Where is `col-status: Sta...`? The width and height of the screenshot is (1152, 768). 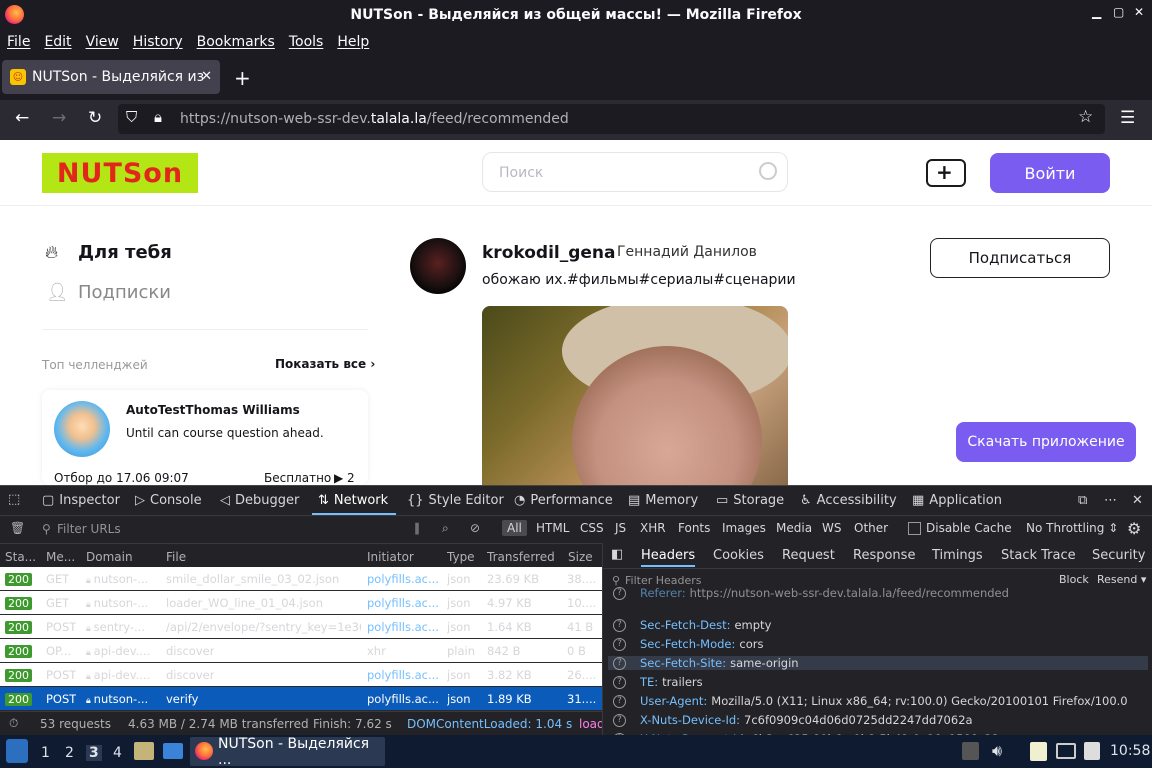 col-status: Sta... is located at coordinates (20, 557).